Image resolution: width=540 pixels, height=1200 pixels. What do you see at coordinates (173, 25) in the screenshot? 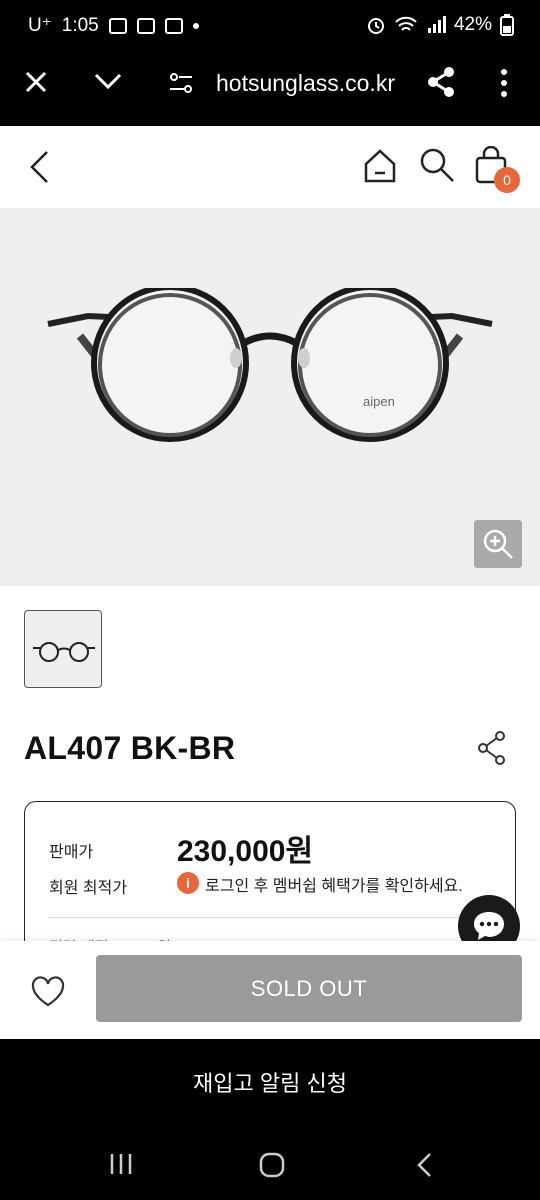
I see `app-icon` at bounding box center [173, 25].